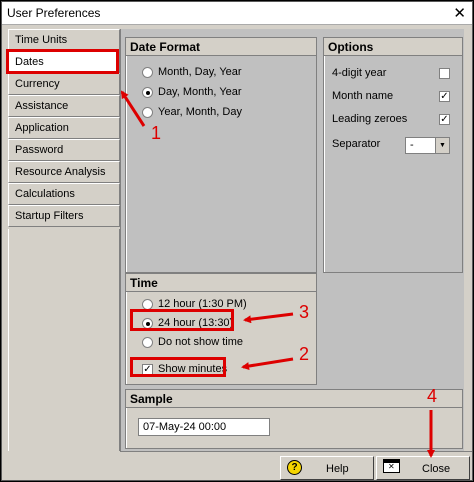  I want to click on window-title: User Preferences, so click(54, 13).